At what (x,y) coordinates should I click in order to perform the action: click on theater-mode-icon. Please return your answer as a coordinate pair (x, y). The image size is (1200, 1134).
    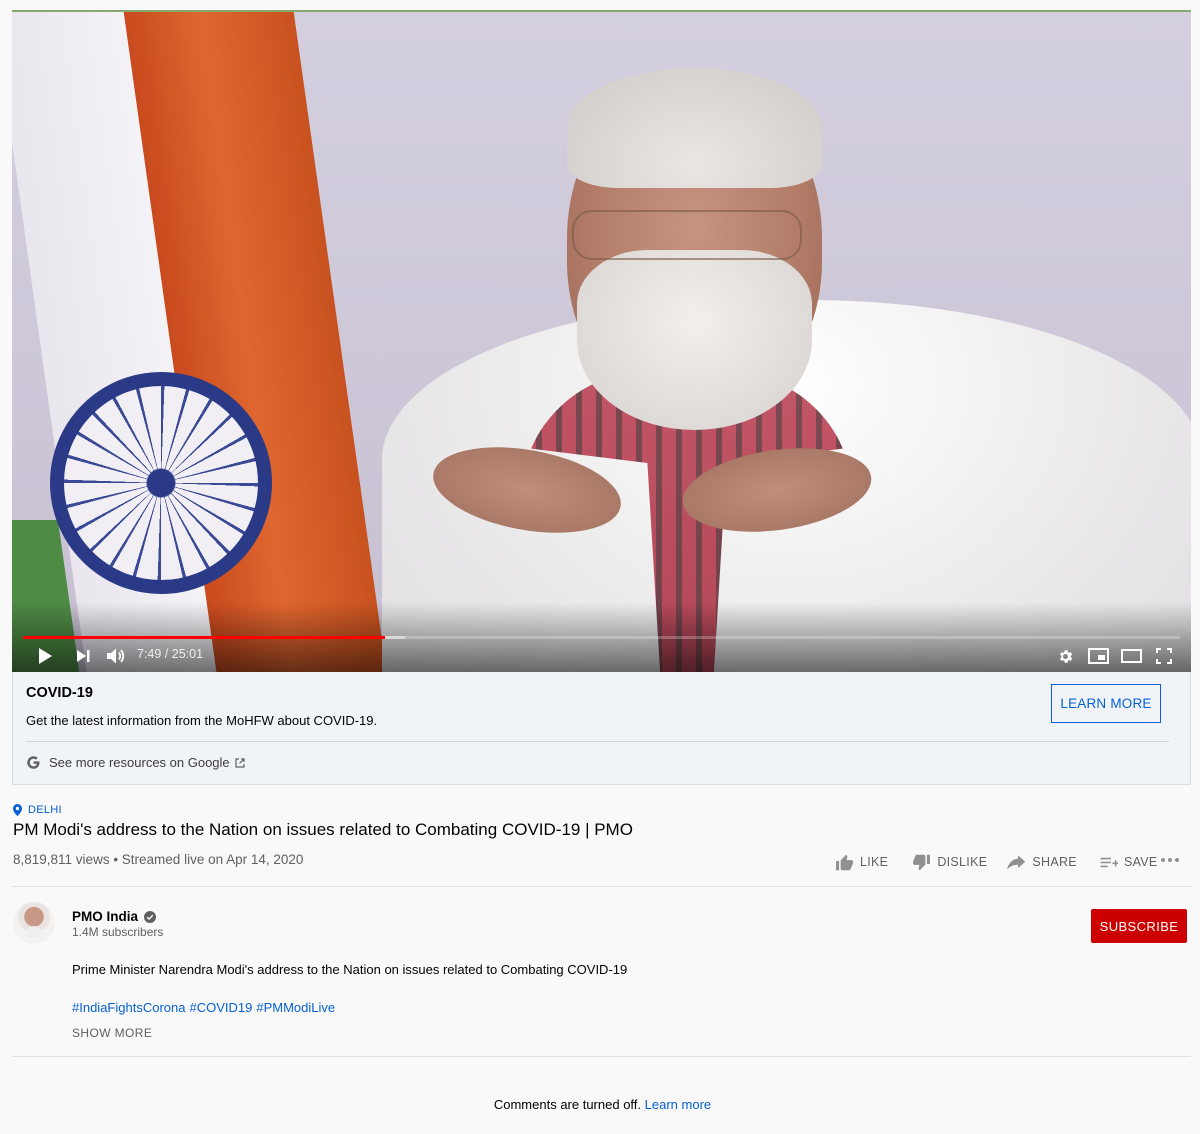
    Looking at the image, I should click on (1131, 656).